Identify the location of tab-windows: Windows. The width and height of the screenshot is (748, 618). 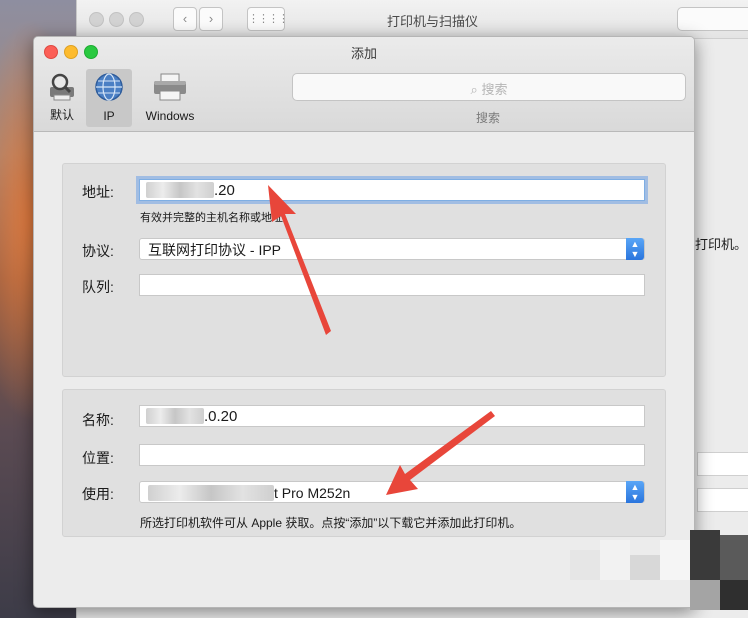
(170, 98).